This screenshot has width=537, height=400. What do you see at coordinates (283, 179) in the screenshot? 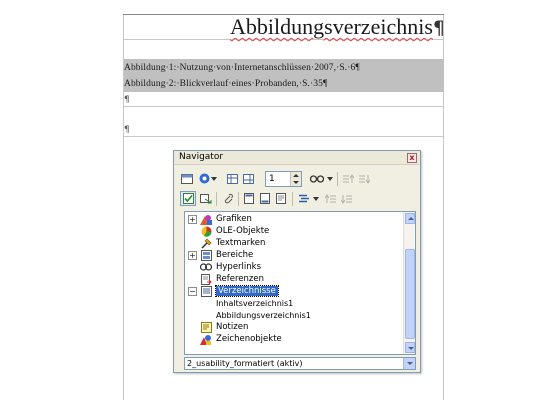
I see `page-number-stepper: 1` at bounding box center [283, 179].